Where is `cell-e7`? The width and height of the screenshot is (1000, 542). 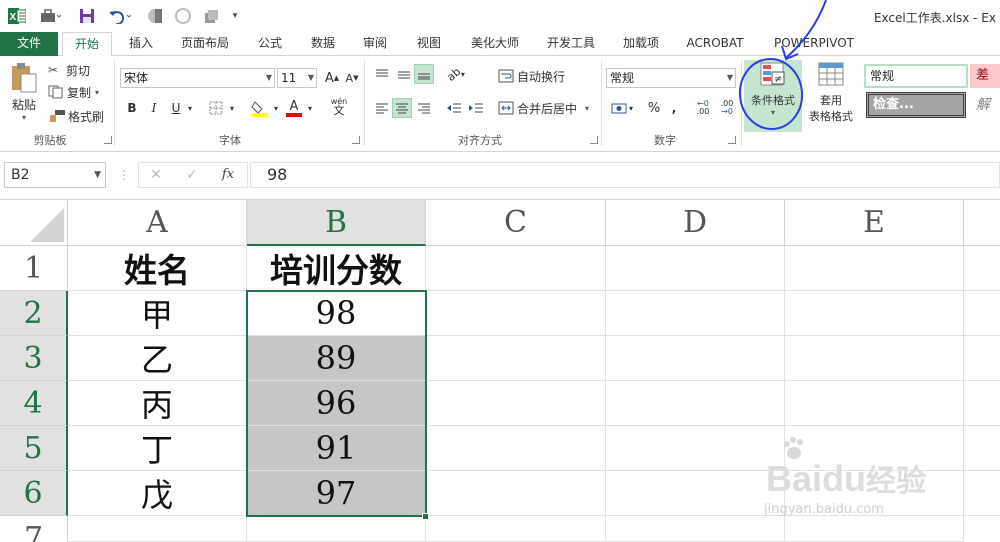
cell-e7 is located at coordinates (874, 529).